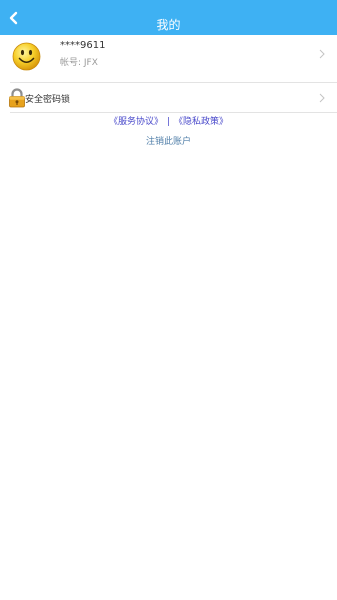  I want to click on security-lock-label: 安全密码锁, so click(48, 100).